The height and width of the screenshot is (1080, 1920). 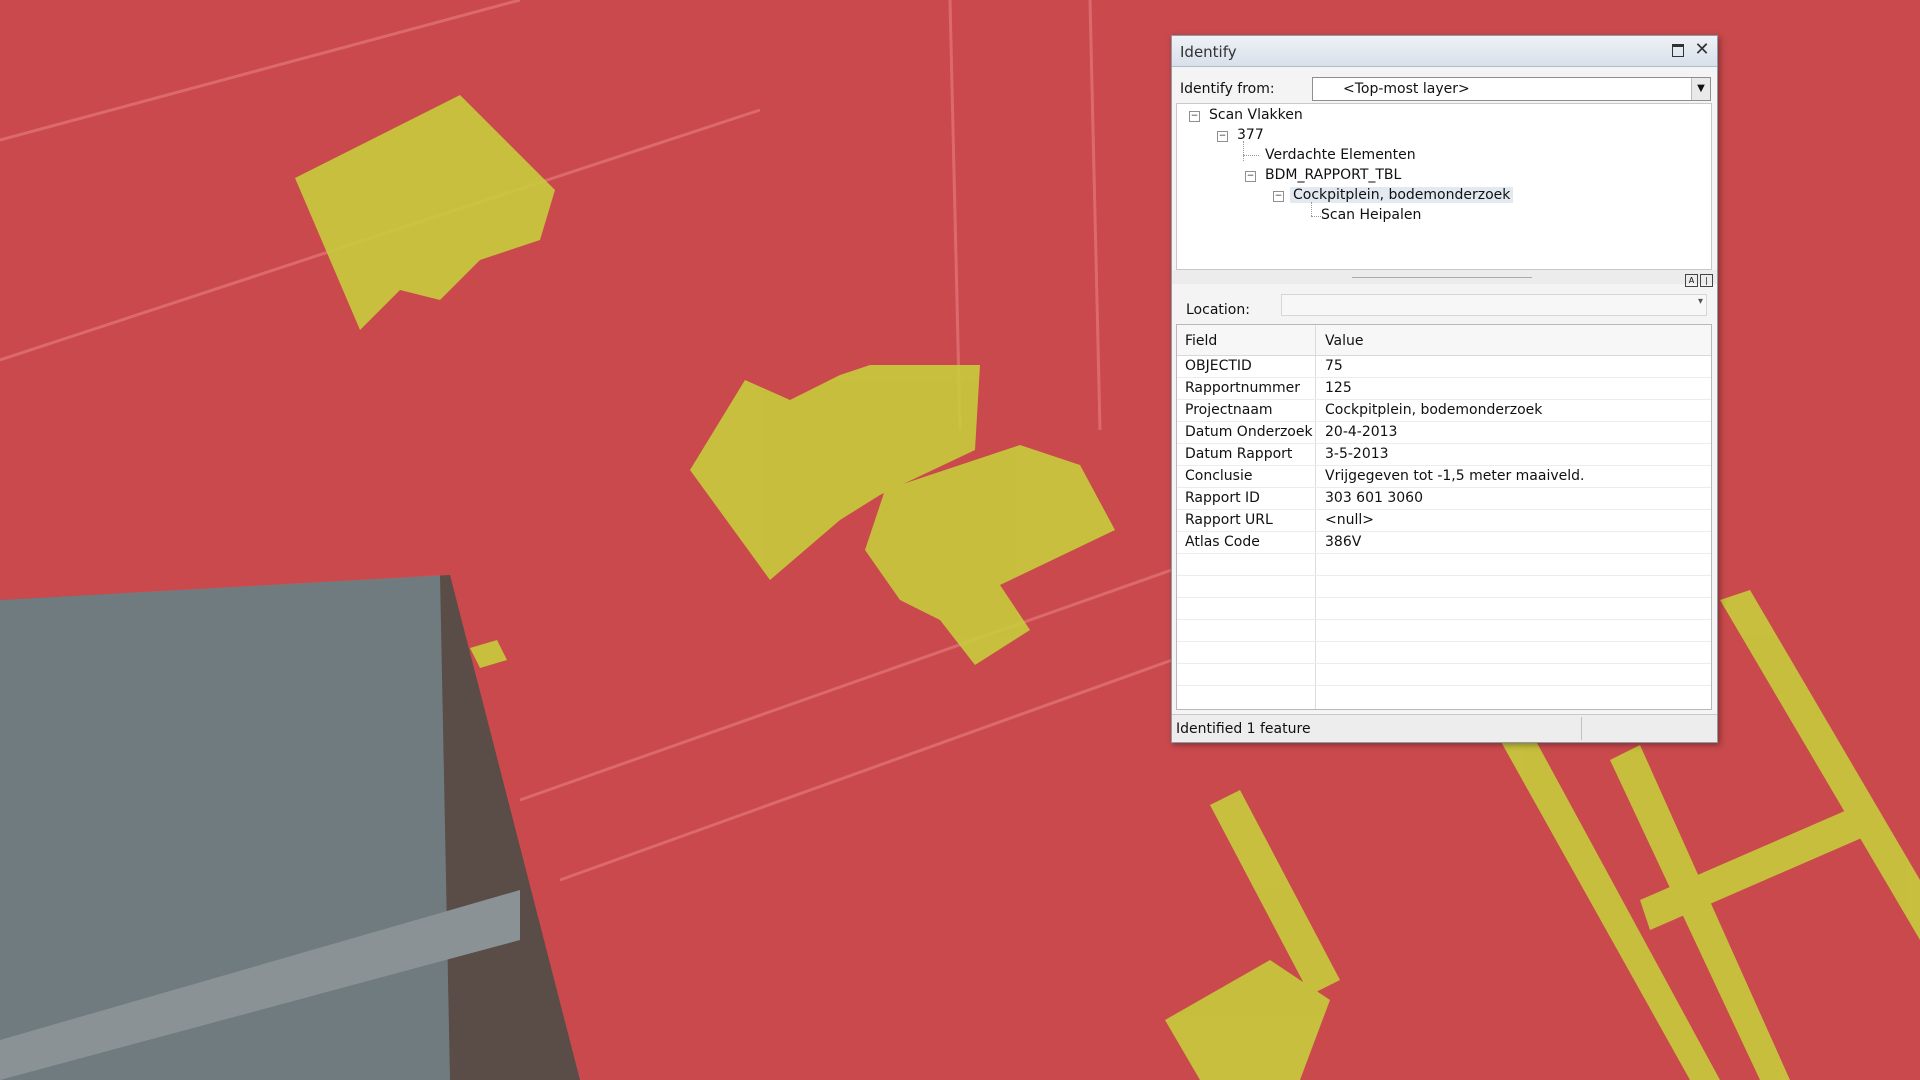 What do you see at coordinates (1374, 498) in the screenshot?
I see `value-cell: 303 601 3060` at bounding box center [1374, 498].